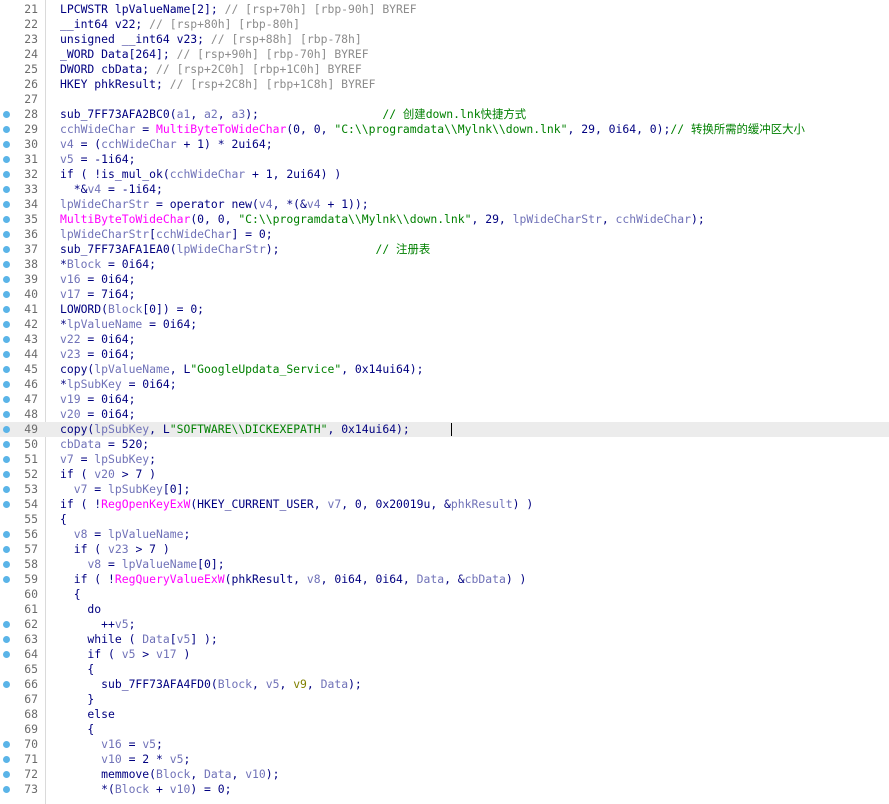  Describe the element at coordinates (444, 534) in the screenshot. I see `code-line-56: 56 v8 = lpValueName;` at that location.